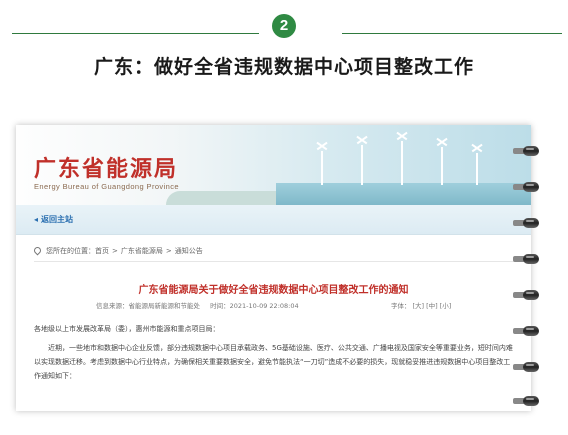  I want to click on article-title: 广东省能源局关于做好全省违规数据中心项目整改工作的通知, so click(273, 290).